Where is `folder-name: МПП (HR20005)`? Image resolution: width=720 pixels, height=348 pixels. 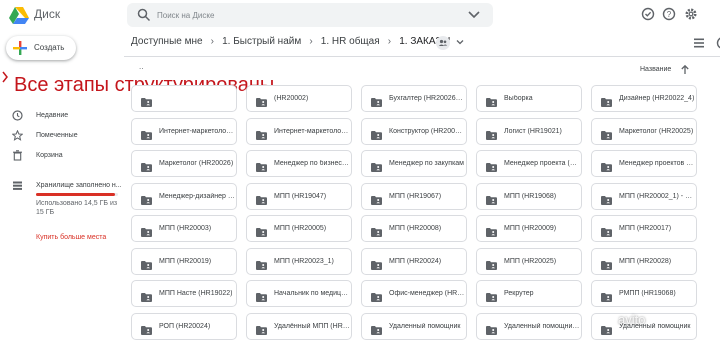 folder-name: МПП (HR20005) is located at coordinates (300, 228).